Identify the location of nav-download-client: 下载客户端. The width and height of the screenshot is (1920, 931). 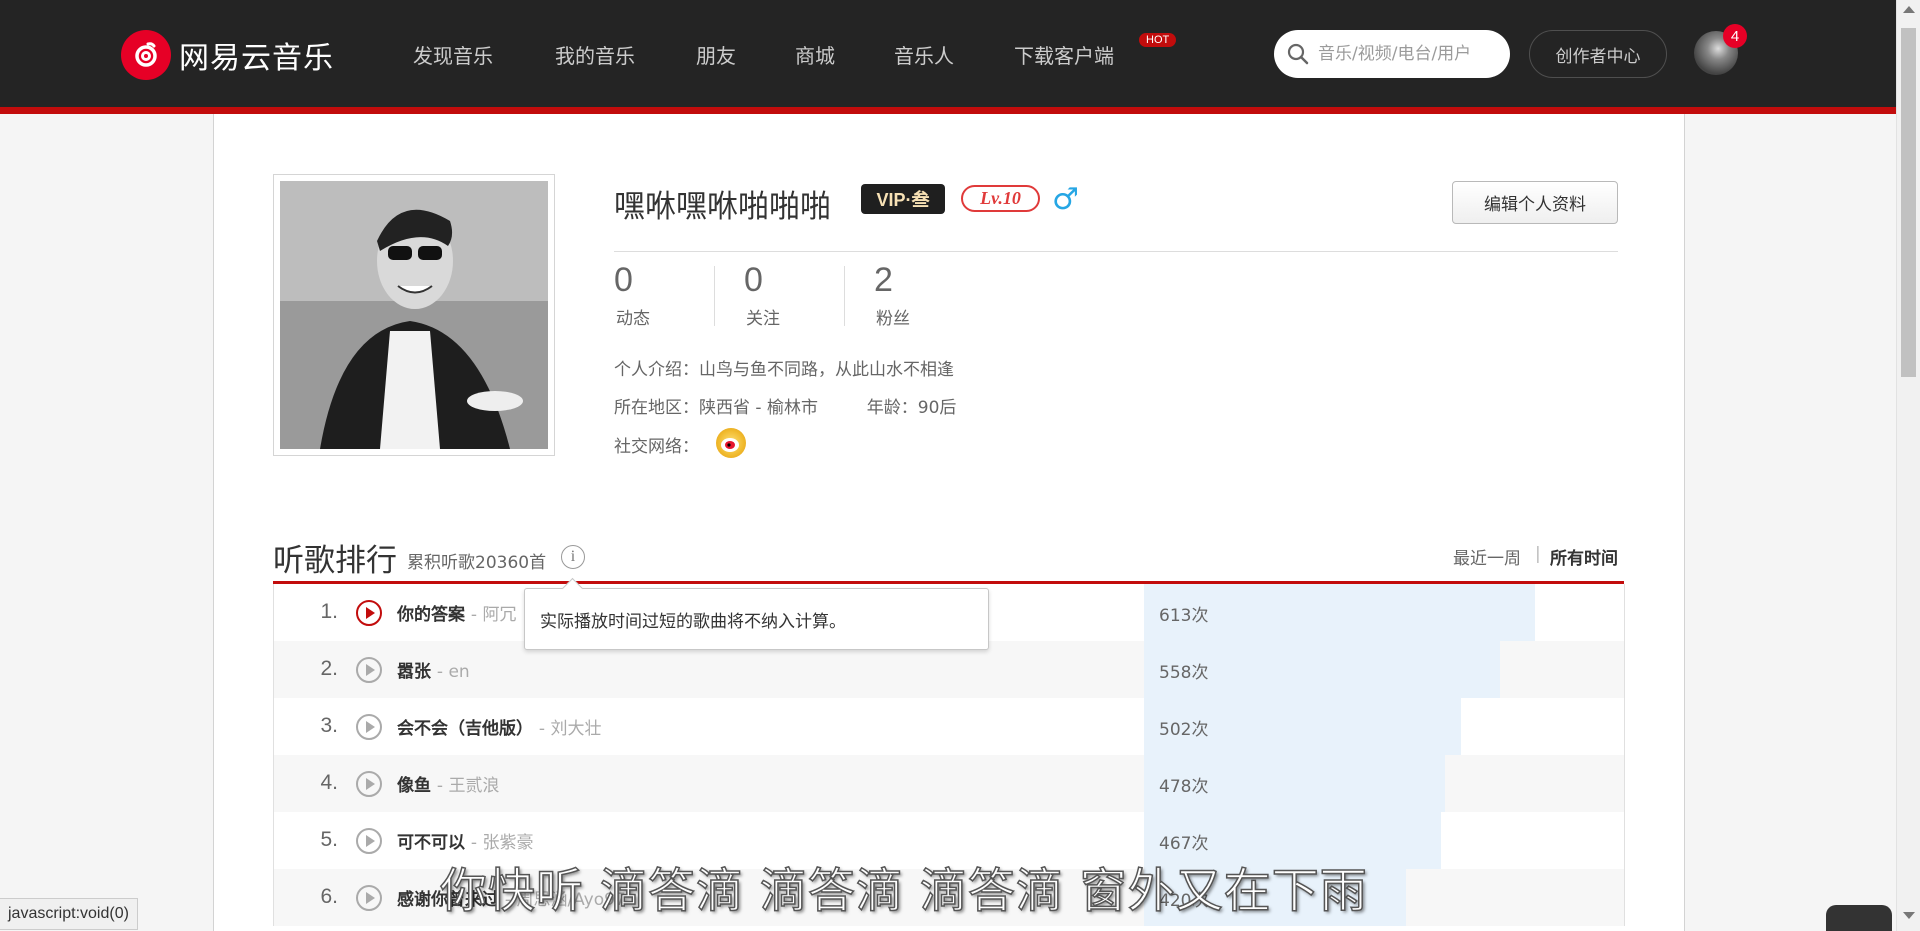
(1064, 54).